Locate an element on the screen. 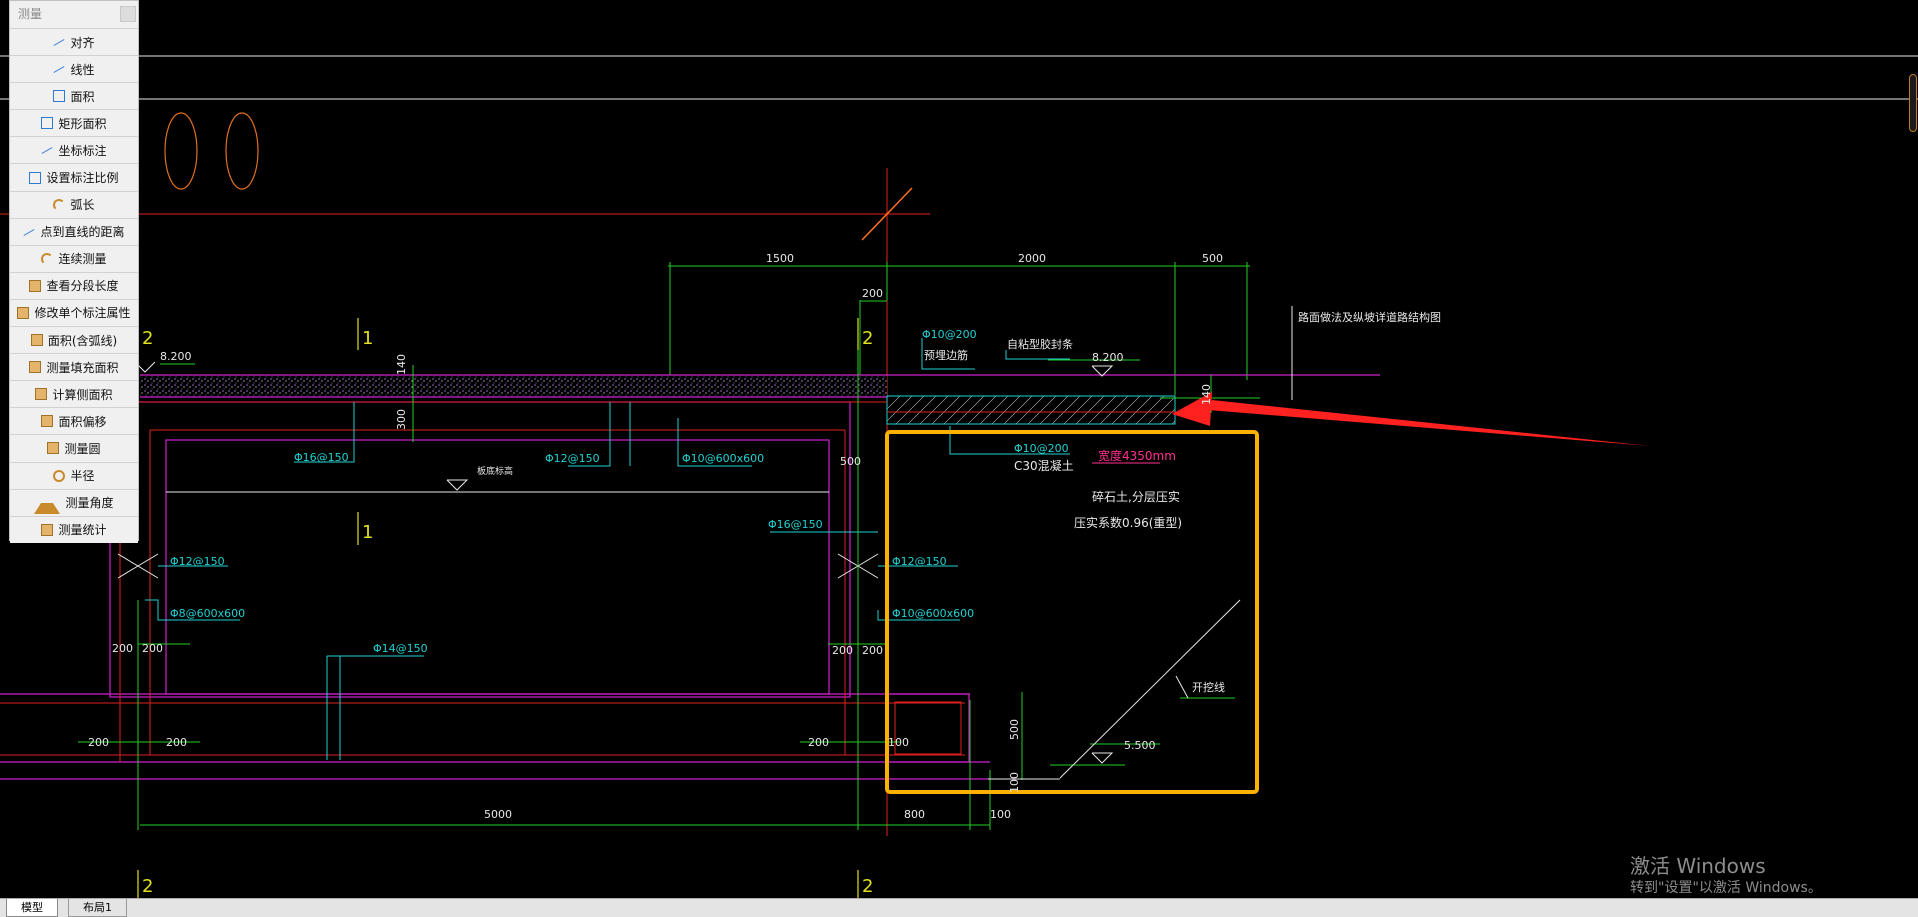 This screenshot has width=1918, height=917. measure-item-15: 测量圆 is located at coordinates (74, 448).